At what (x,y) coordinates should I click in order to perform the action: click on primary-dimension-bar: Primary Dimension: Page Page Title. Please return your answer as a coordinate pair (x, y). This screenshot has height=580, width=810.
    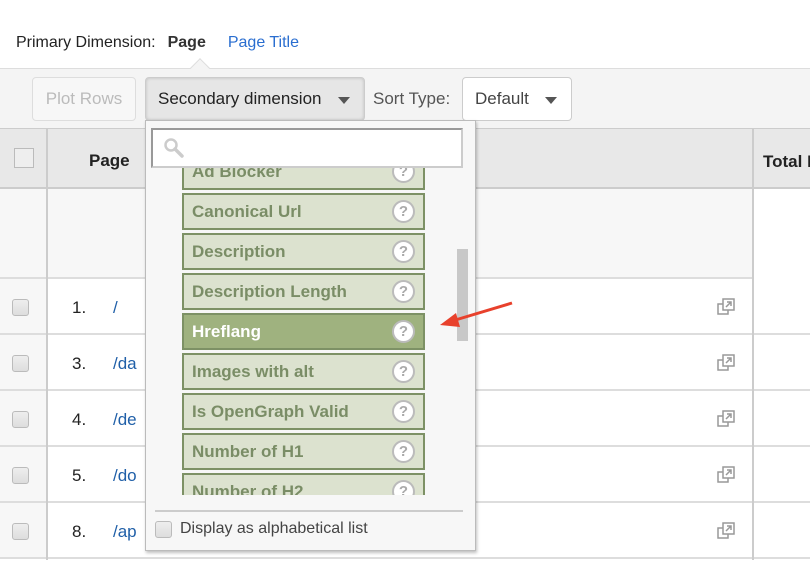
    Looking at the image, I should click on (157, 43).